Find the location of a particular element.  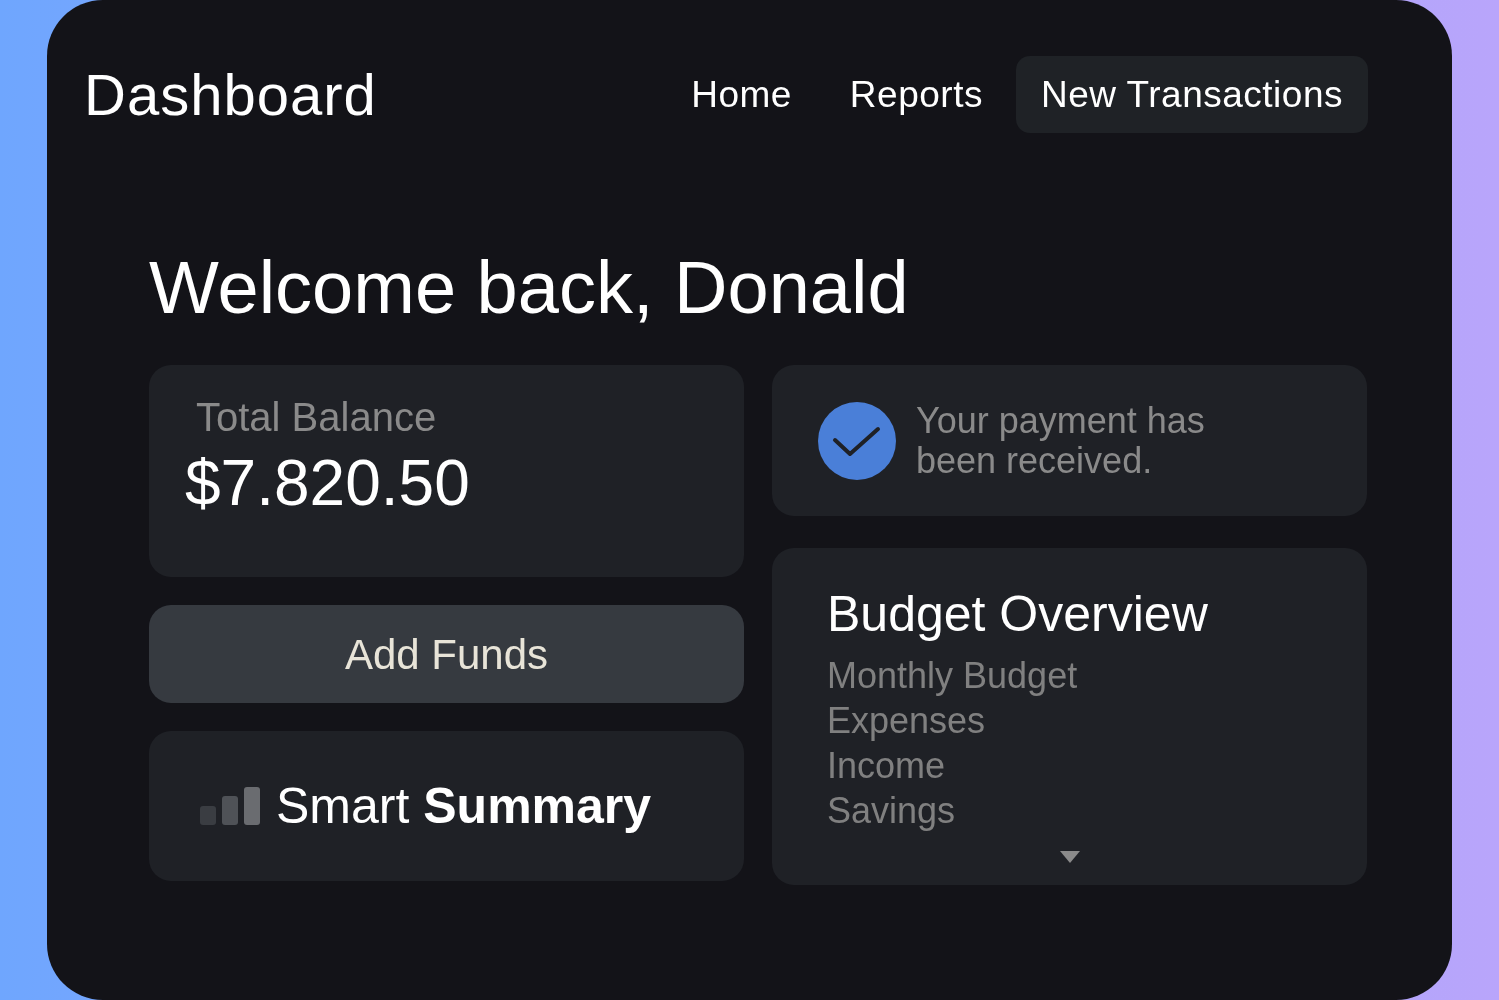

app-title: Dashboard is located at coordinates (230, 94).